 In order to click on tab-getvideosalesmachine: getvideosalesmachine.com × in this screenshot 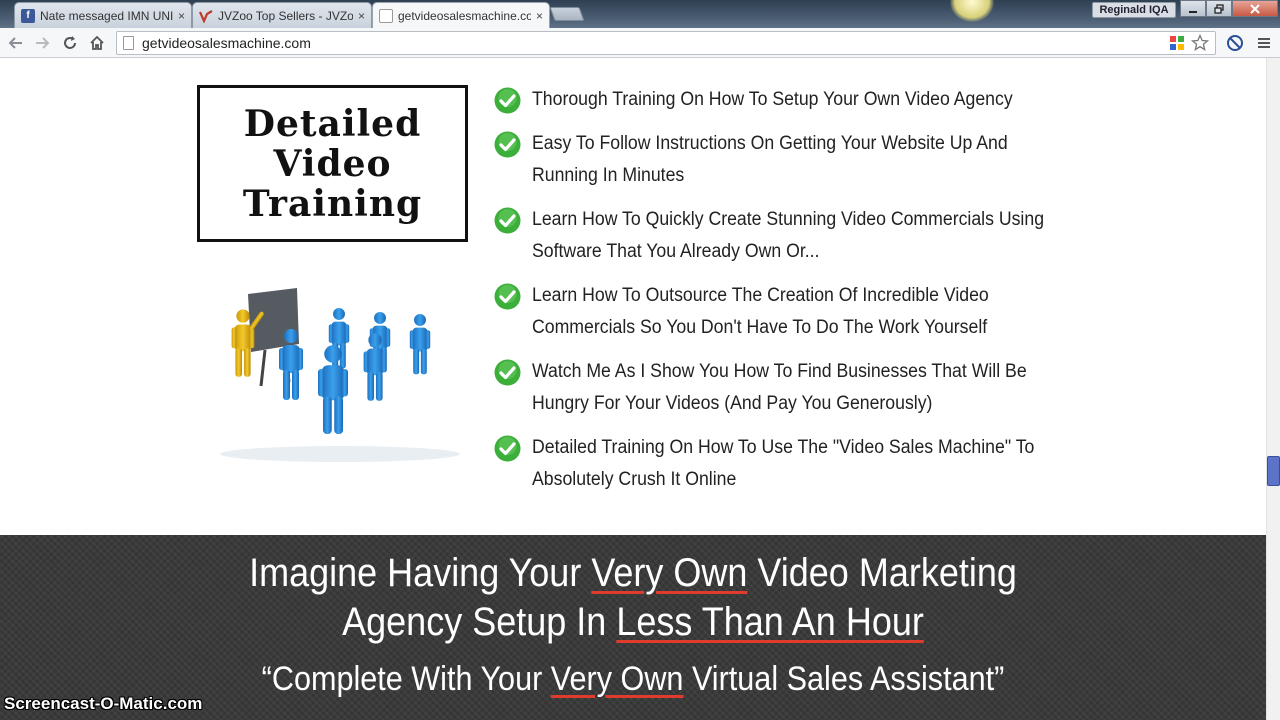, I will do `click(461, 15)`.